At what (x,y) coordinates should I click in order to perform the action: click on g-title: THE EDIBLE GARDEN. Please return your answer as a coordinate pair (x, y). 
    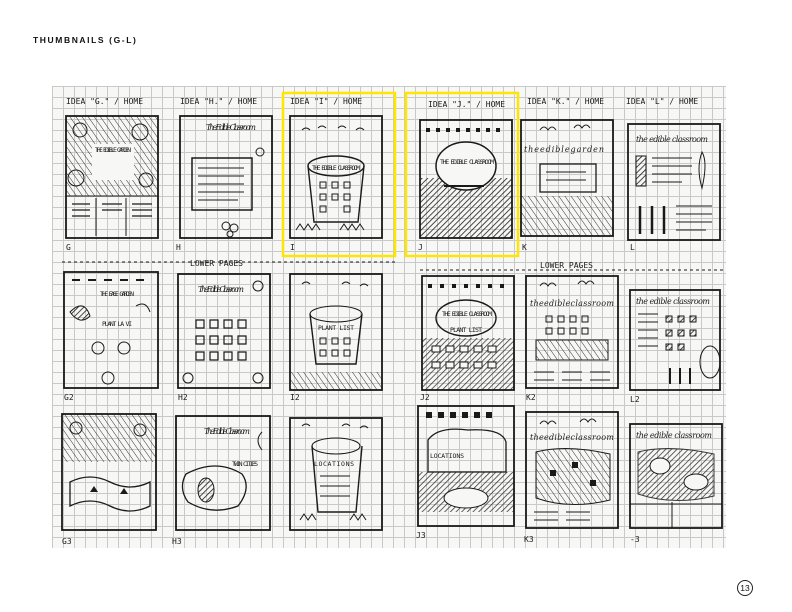
    Looking at the image, I should click on (113, 150).